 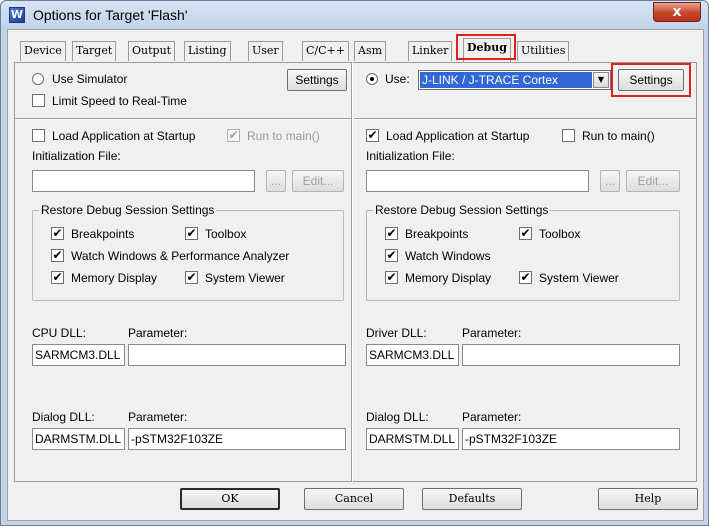 I want to click on left-dialog-dll-input: DARMSTM.DLL, so click(x=78, y=439).